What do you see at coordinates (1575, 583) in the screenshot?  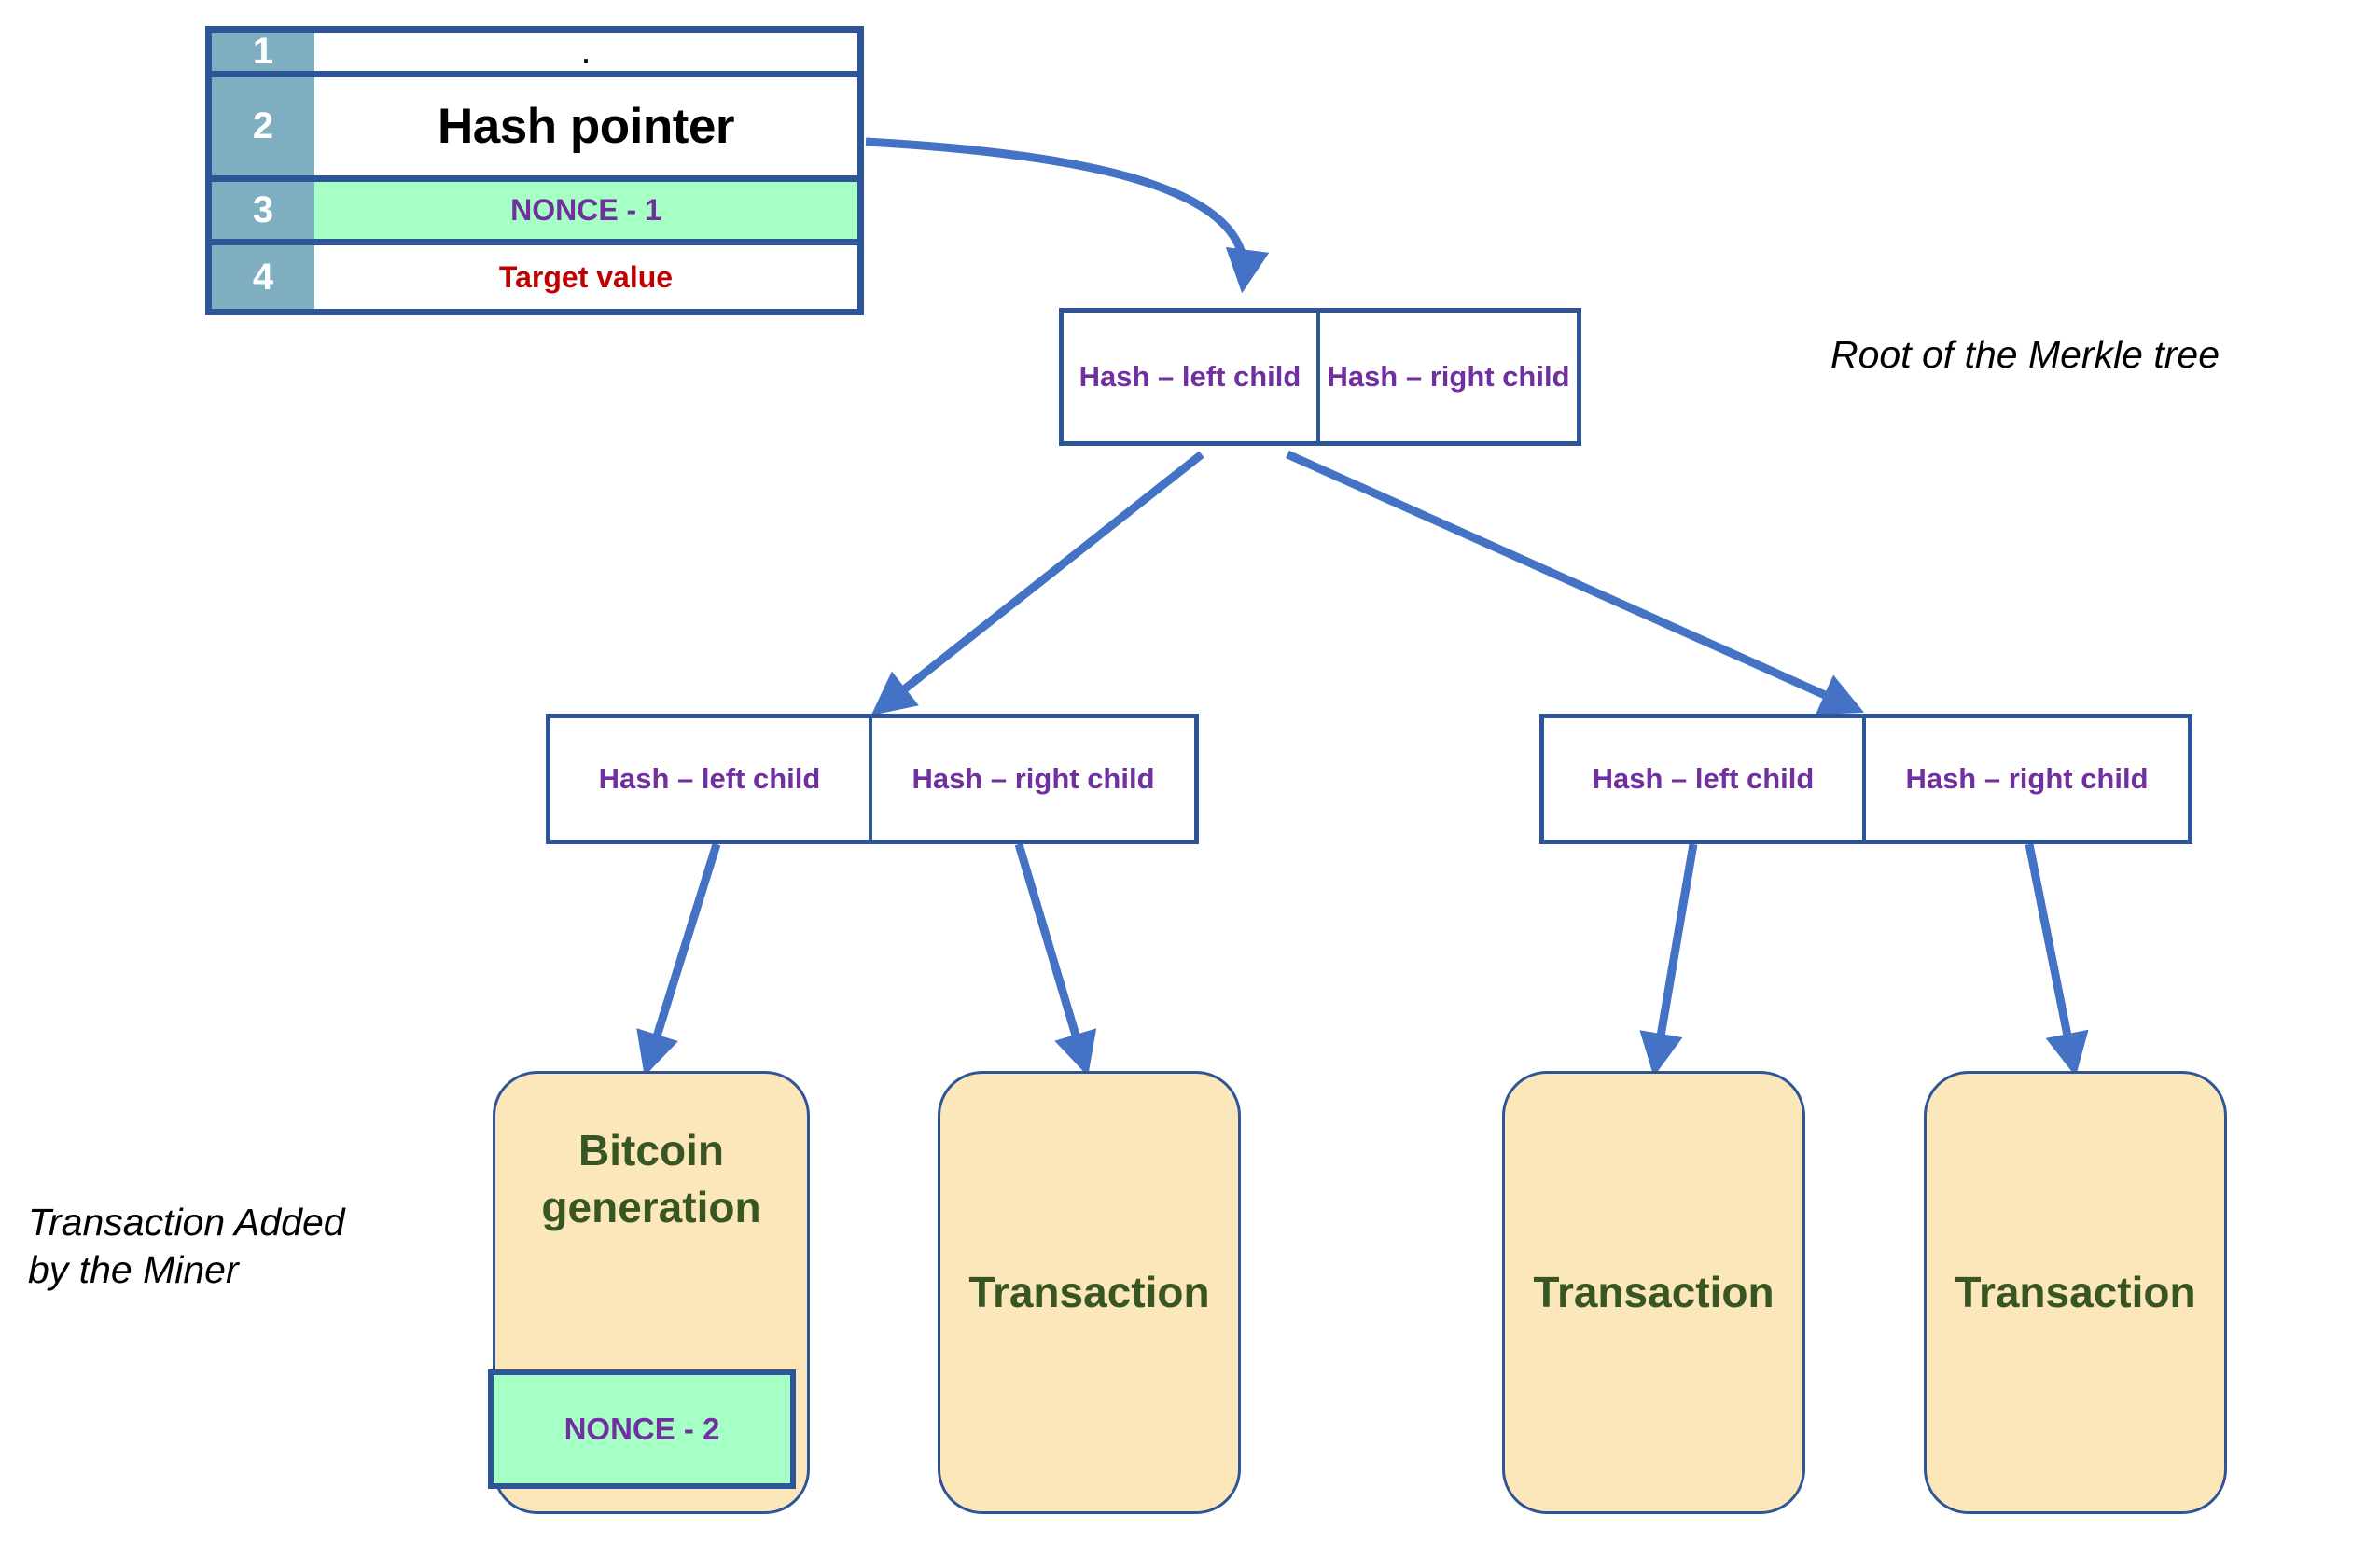 I see `arrow-root-right-to-subtree-right` at bounding box center [1575, 583].